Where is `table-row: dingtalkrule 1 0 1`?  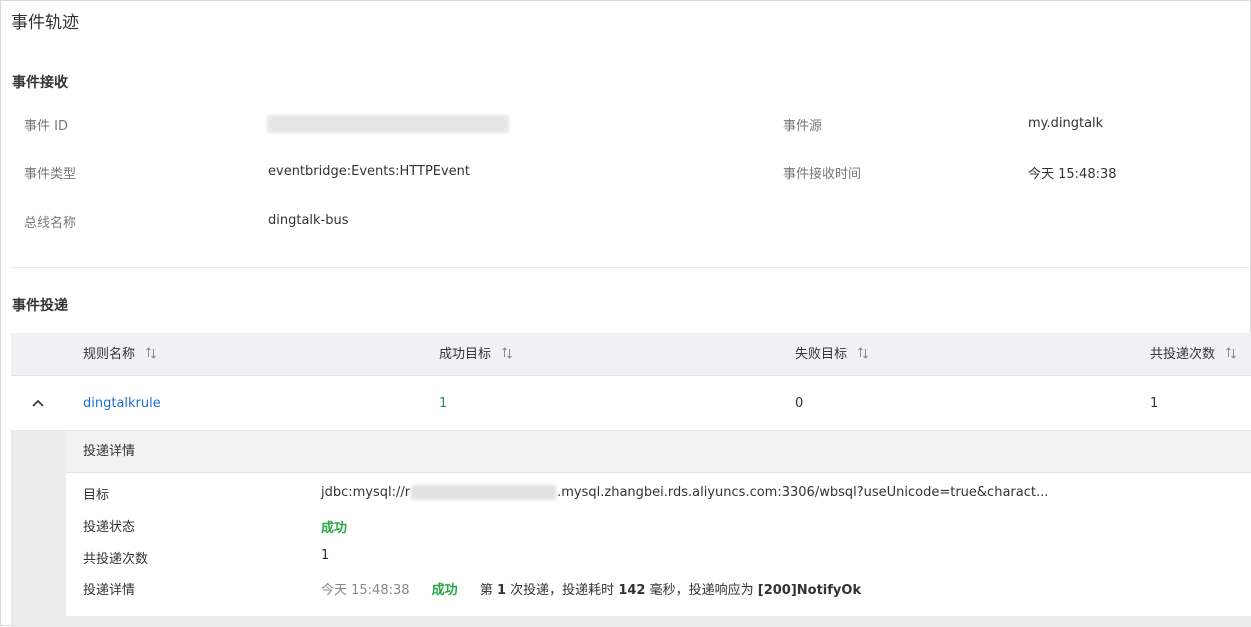
table-row: dingtalkrule 1 0 1 is located at coordinates (631, 403).